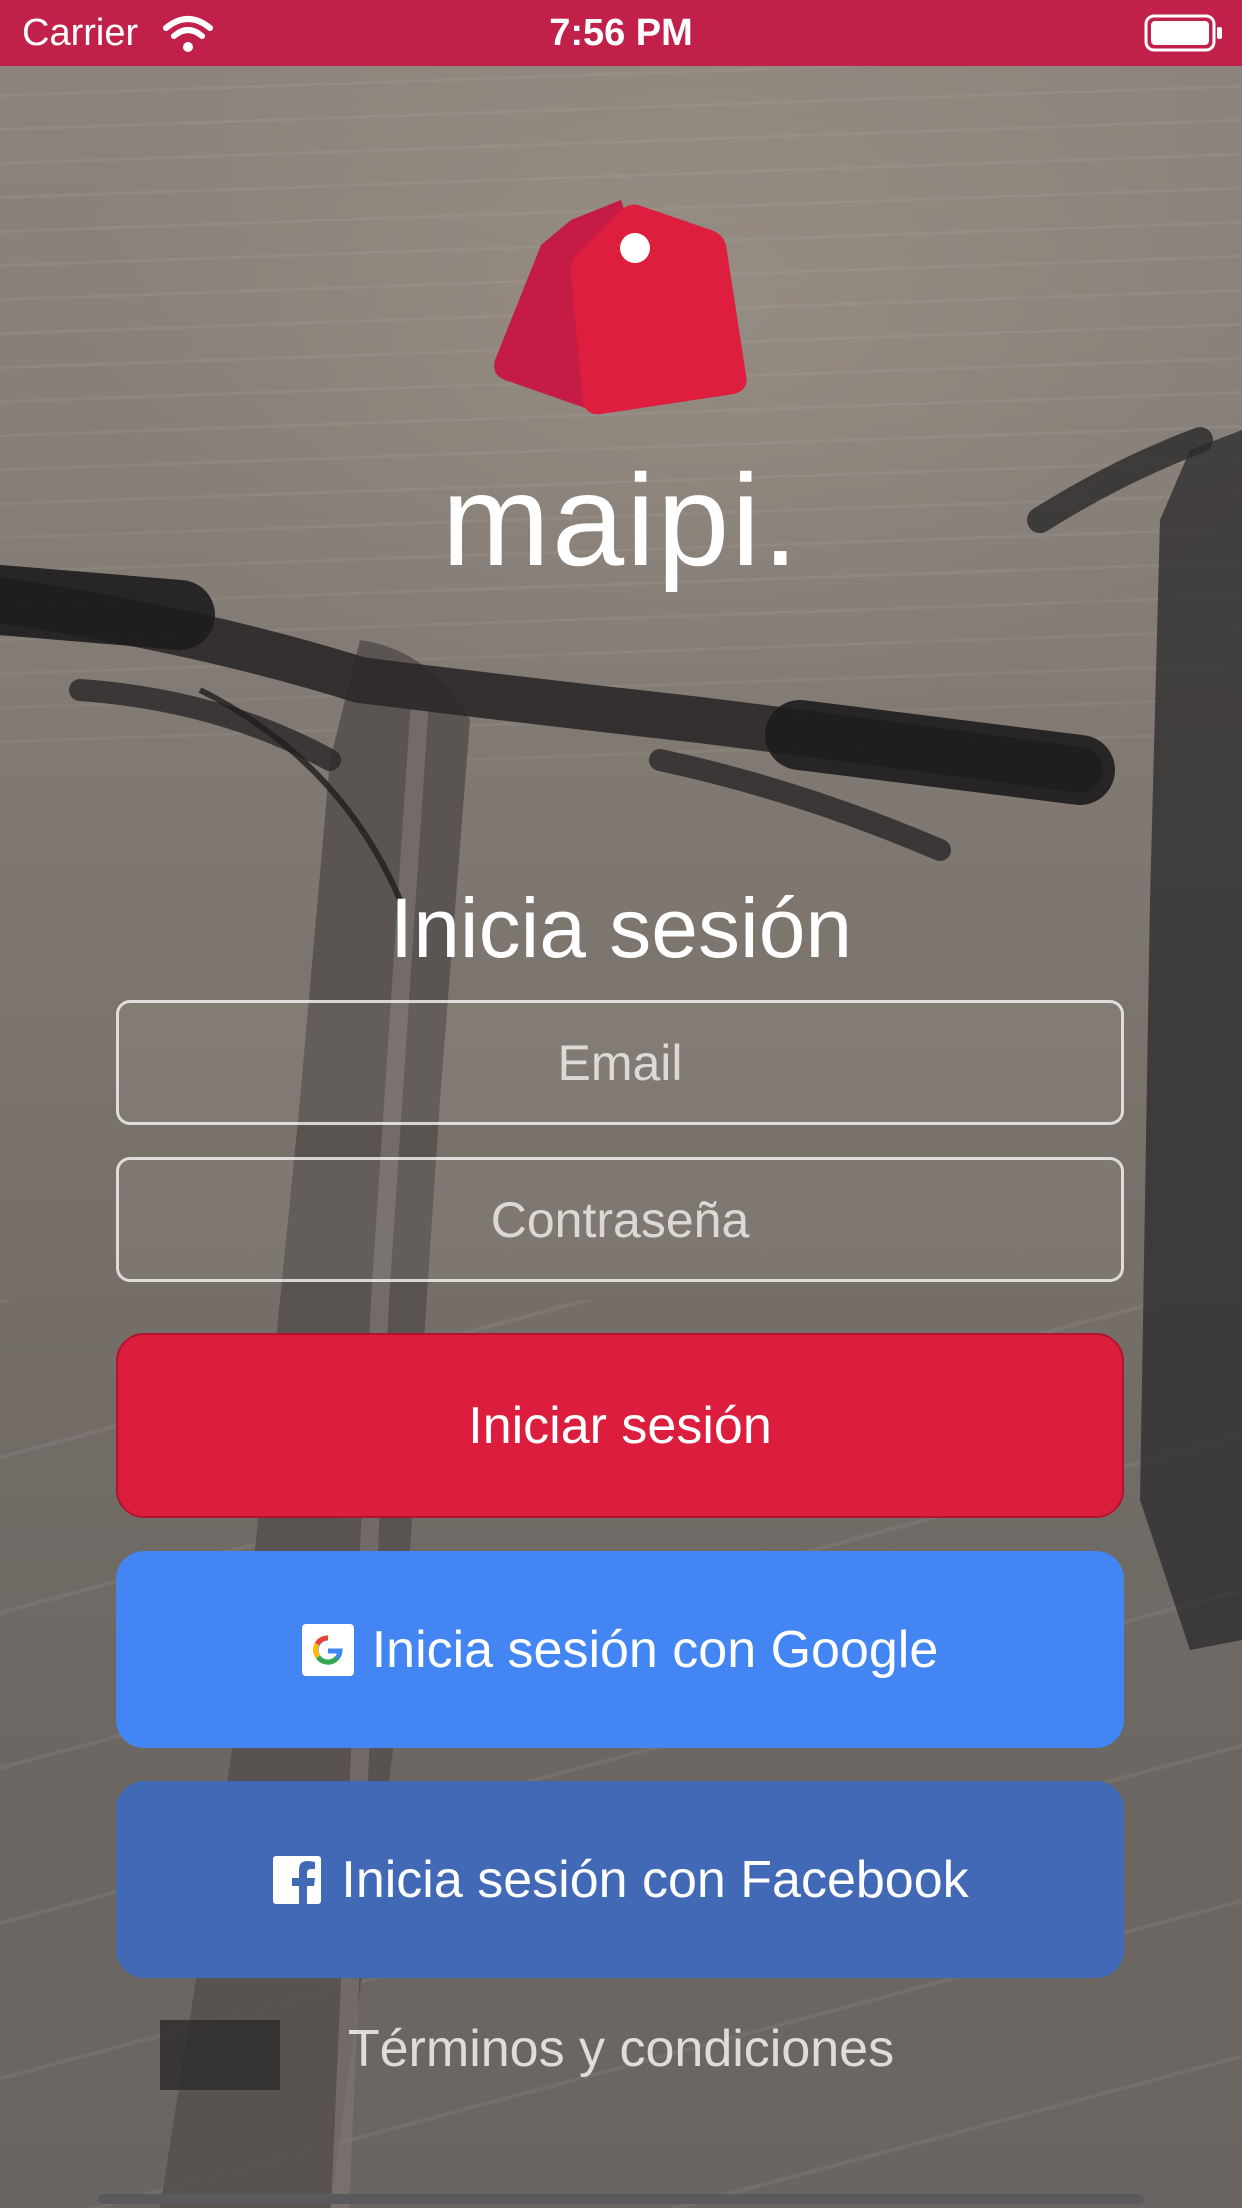  I want to click on email-input, so click(620, 1062).